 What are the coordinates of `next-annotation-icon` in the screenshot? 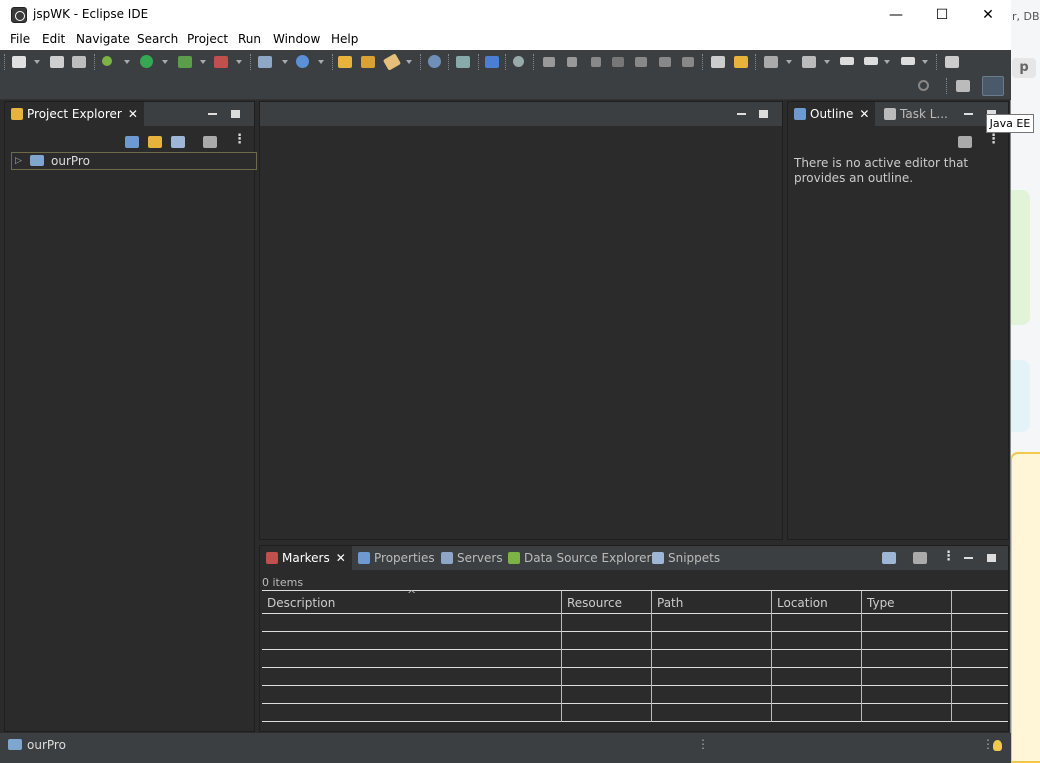 It's located at (741, 62).